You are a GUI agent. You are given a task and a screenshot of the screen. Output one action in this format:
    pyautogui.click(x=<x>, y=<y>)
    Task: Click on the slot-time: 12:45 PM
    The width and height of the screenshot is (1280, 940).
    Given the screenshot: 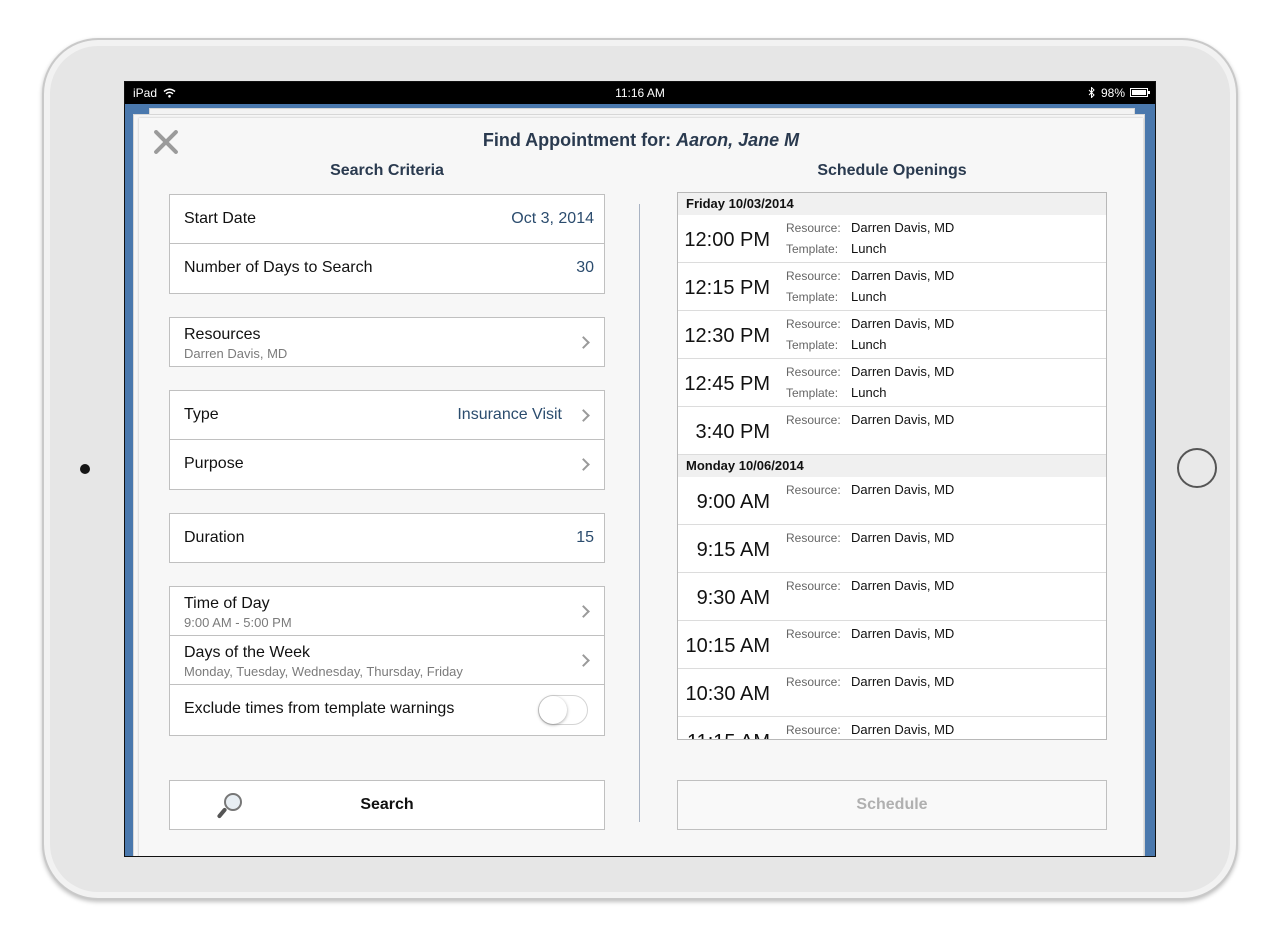 What is the action you would take?
    pyautogui.click(x=727, y=384)
    